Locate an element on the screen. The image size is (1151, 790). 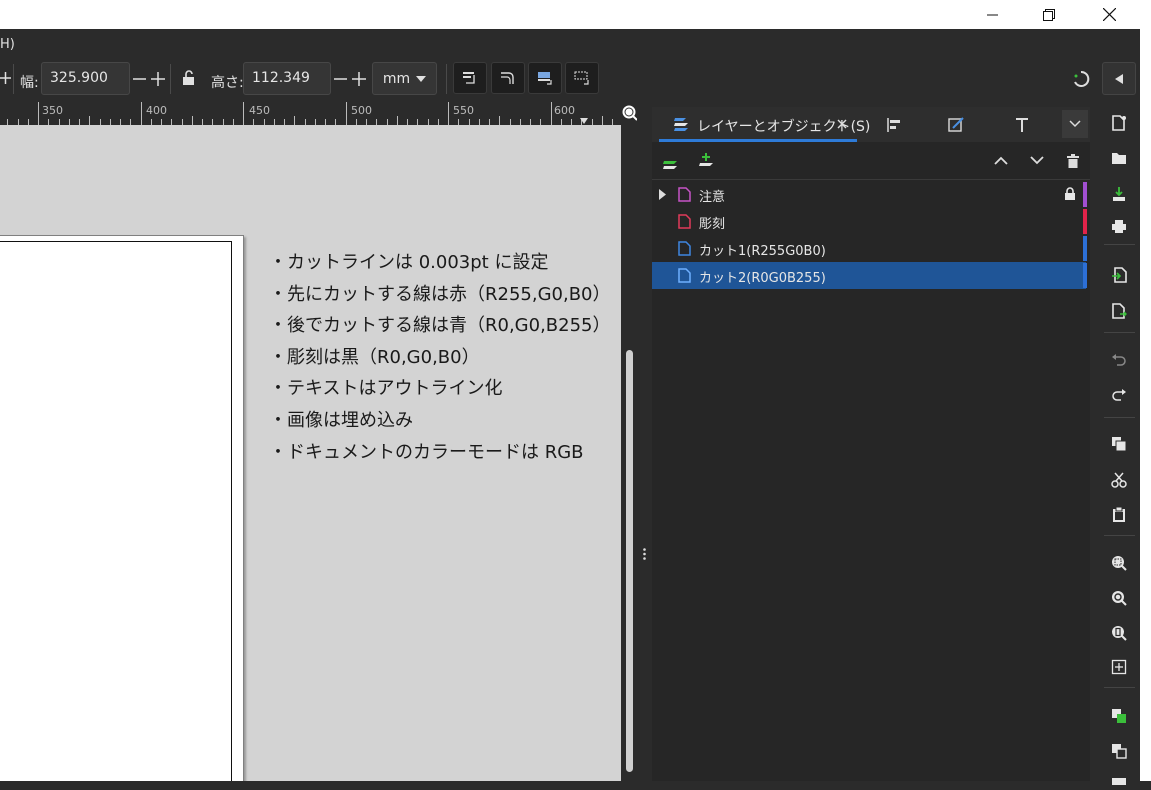
fill-stroke-icon is located at coordinates (956, 124).